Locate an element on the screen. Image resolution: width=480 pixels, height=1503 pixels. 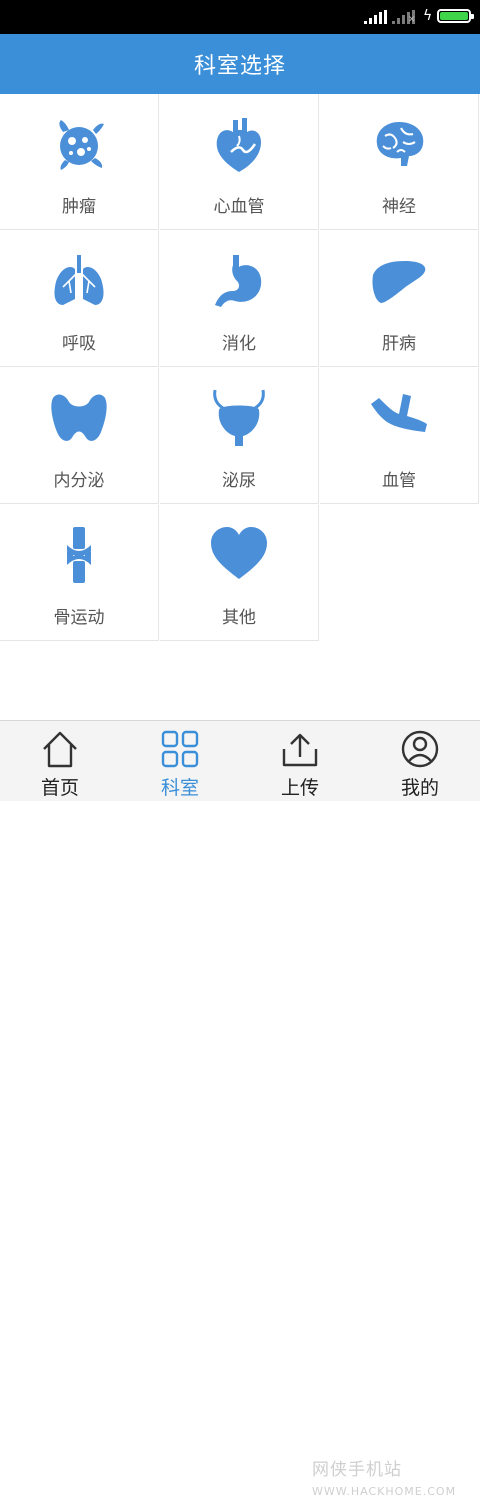
department-label: 心血管 is located at coordinates (239, 207).